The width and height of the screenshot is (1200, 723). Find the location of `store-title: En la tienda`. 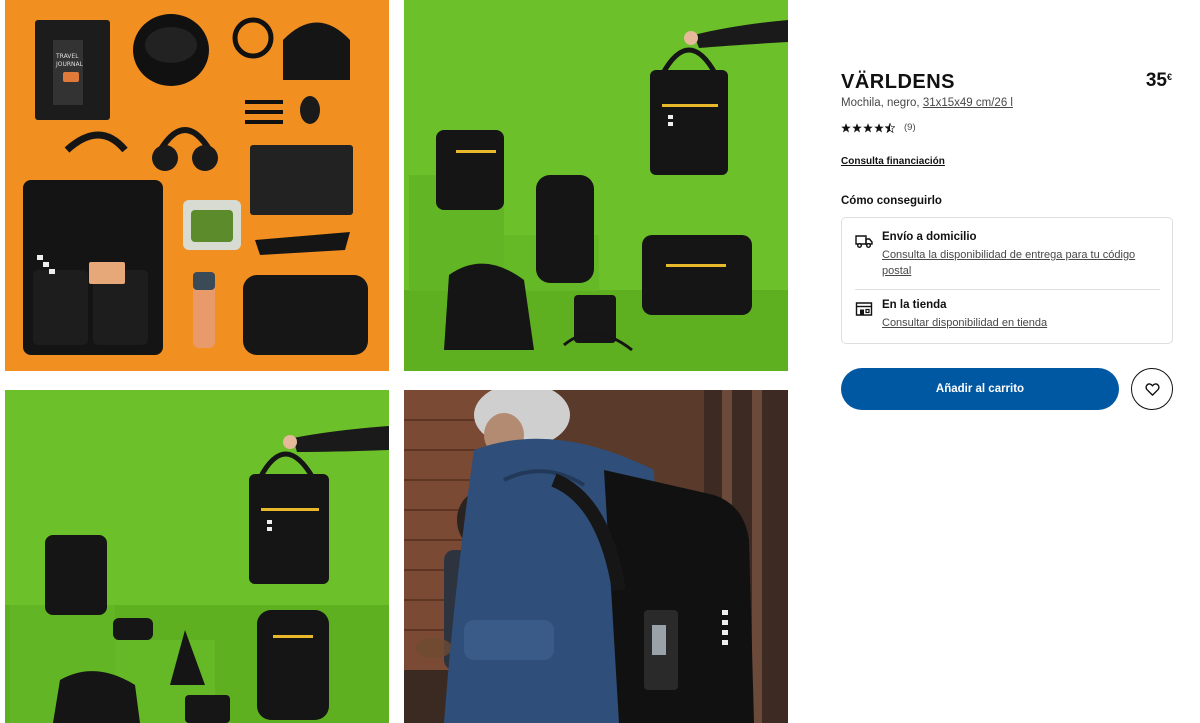

store-title: En la tienda is located at coordinates (914, 305).